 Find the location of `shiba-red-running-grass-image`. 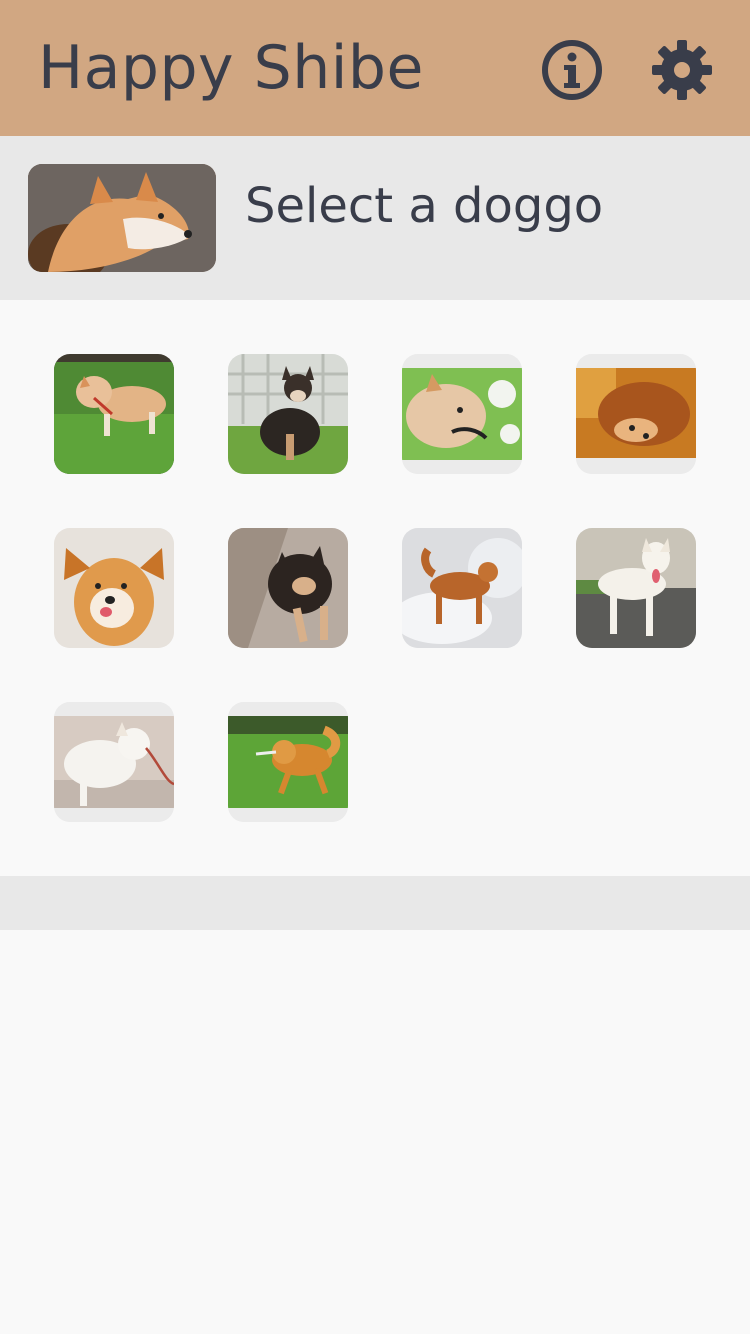

shiba-red-running-grass-image is located at coordinates (288, 762).